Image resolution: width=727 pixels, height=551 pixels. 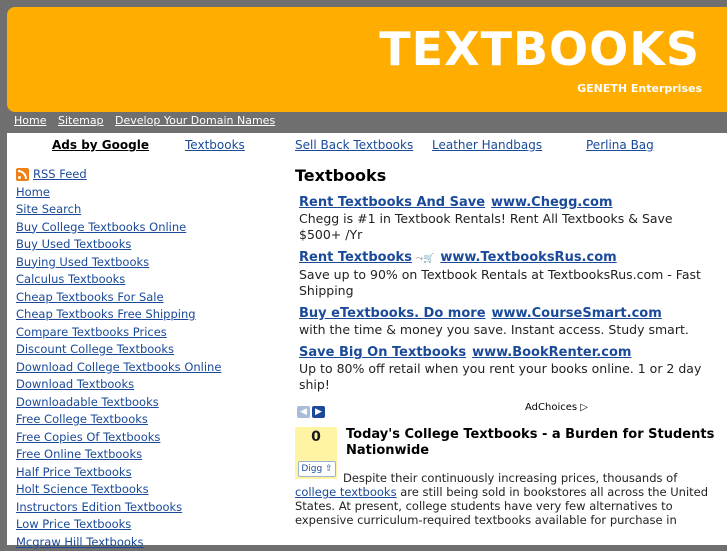 What do you see at coordinates (639, 88) in the screenshot?
I see `site-subtitle: GENETH Enterprises` at bounding box center [639, 88].